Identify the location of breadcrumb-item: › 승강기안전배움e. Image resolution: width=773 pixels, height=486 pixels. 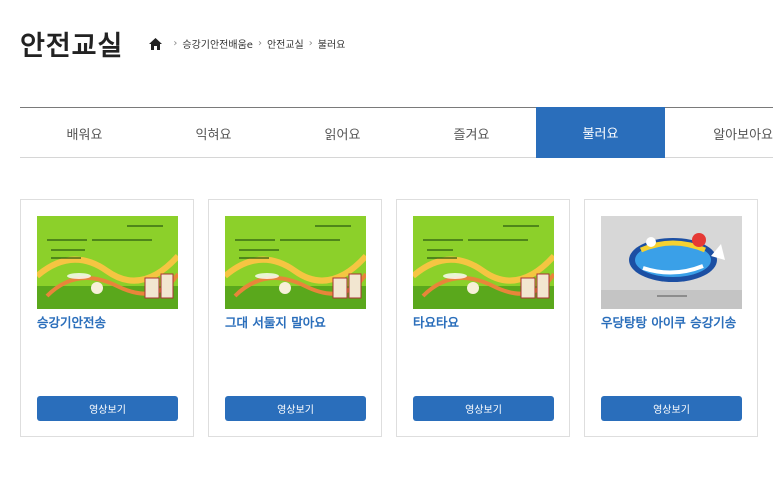
(210, 43).